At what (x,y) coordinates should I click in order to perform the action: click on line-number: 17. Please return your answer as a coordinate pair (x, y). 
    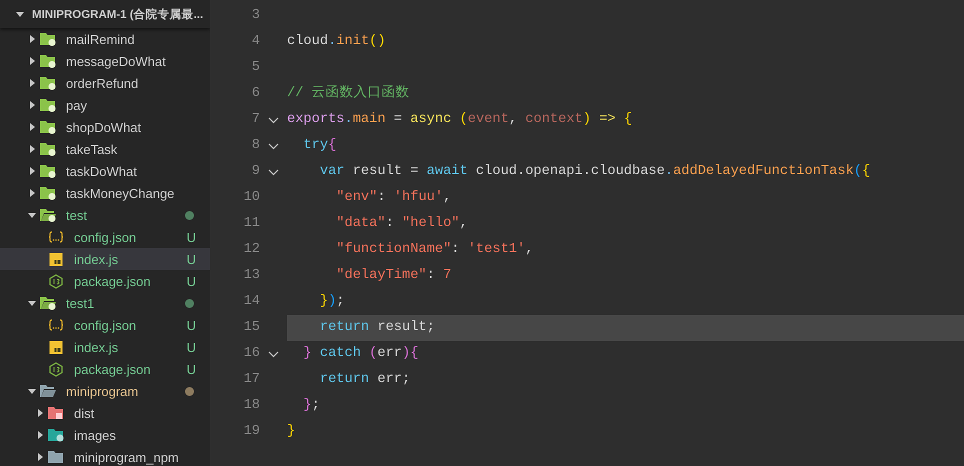
    Looking at the image, I should click on (251, 380).